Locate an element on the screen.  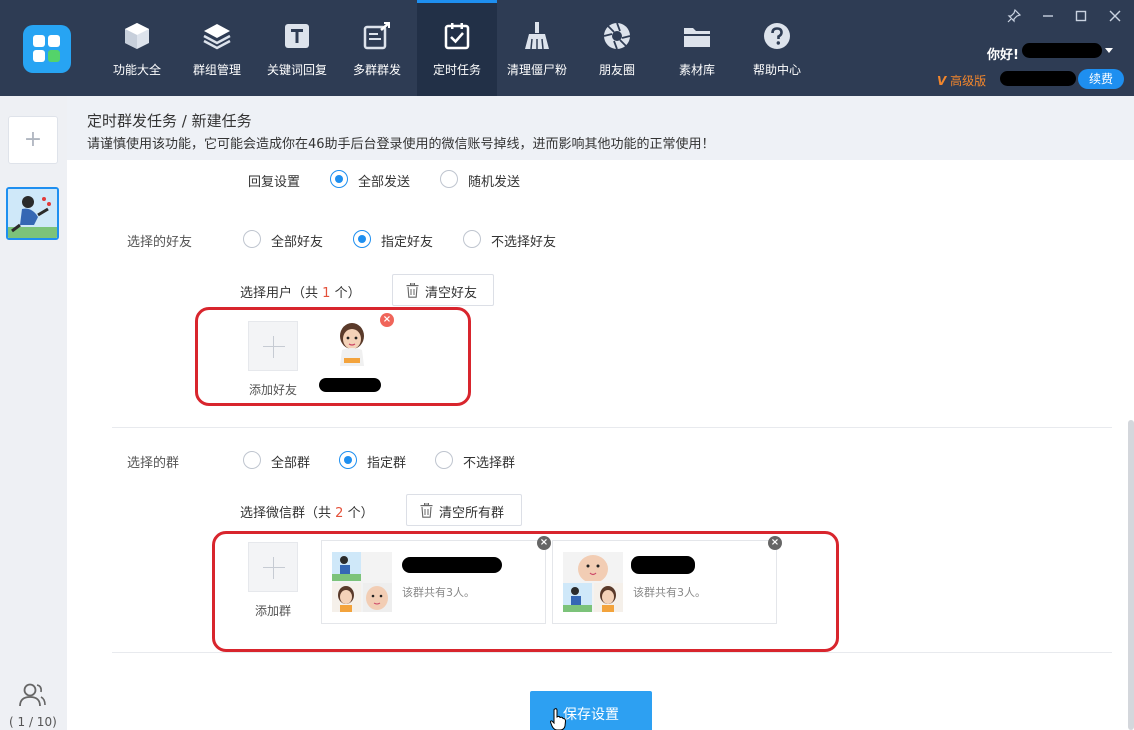
radio-all-groups-label: 全部群 is located at coordinates (290, 461).